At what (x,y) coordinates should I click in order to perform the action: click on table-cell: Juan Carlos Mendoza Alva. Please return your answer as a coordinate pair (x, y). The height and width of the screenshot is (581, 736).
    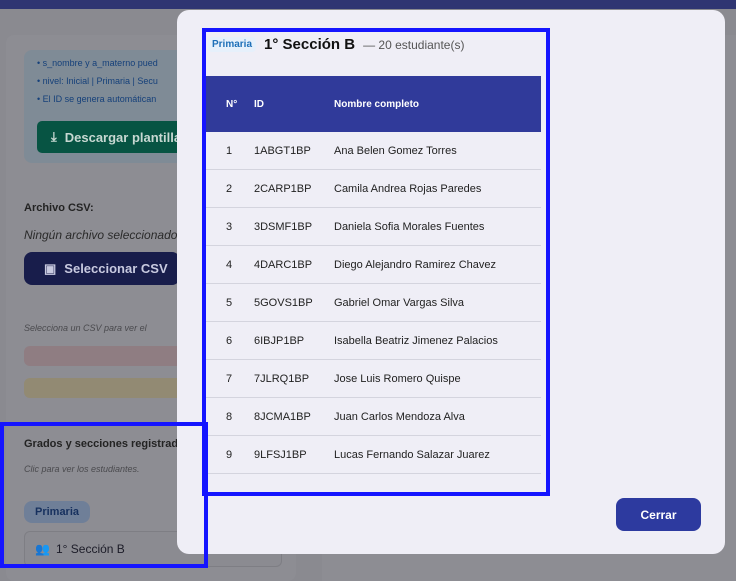
    Looking at the image, I should click on (399, 416).